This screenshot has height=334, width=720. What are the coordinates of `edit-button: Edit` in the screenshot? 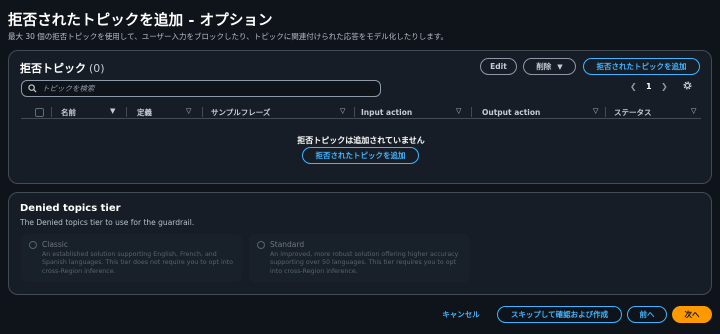 It's located at (498, 66).